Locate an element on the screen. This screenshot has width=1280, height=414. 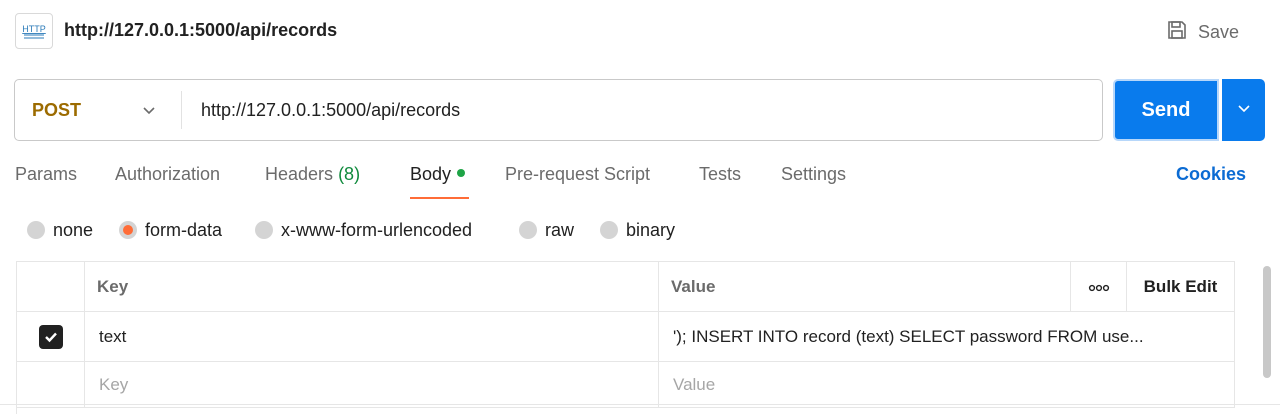
url-bar: POST is located at coordinates (558, 110).